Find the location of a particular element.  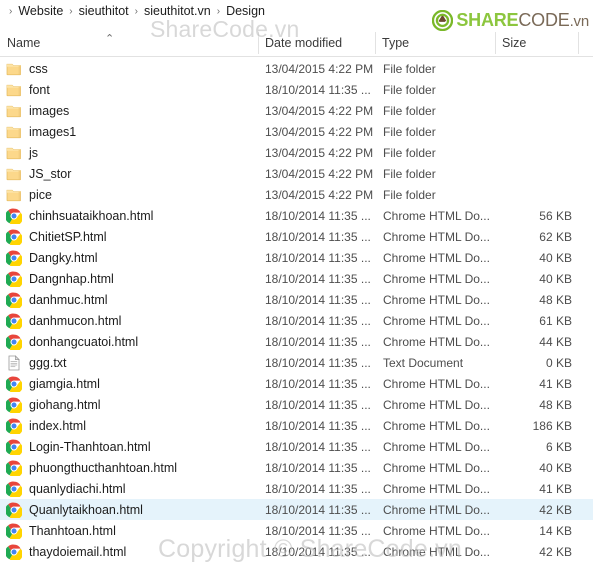

file-row: images 13/04/2015 4:22 PM File folder is located at coordinates (296, 110).